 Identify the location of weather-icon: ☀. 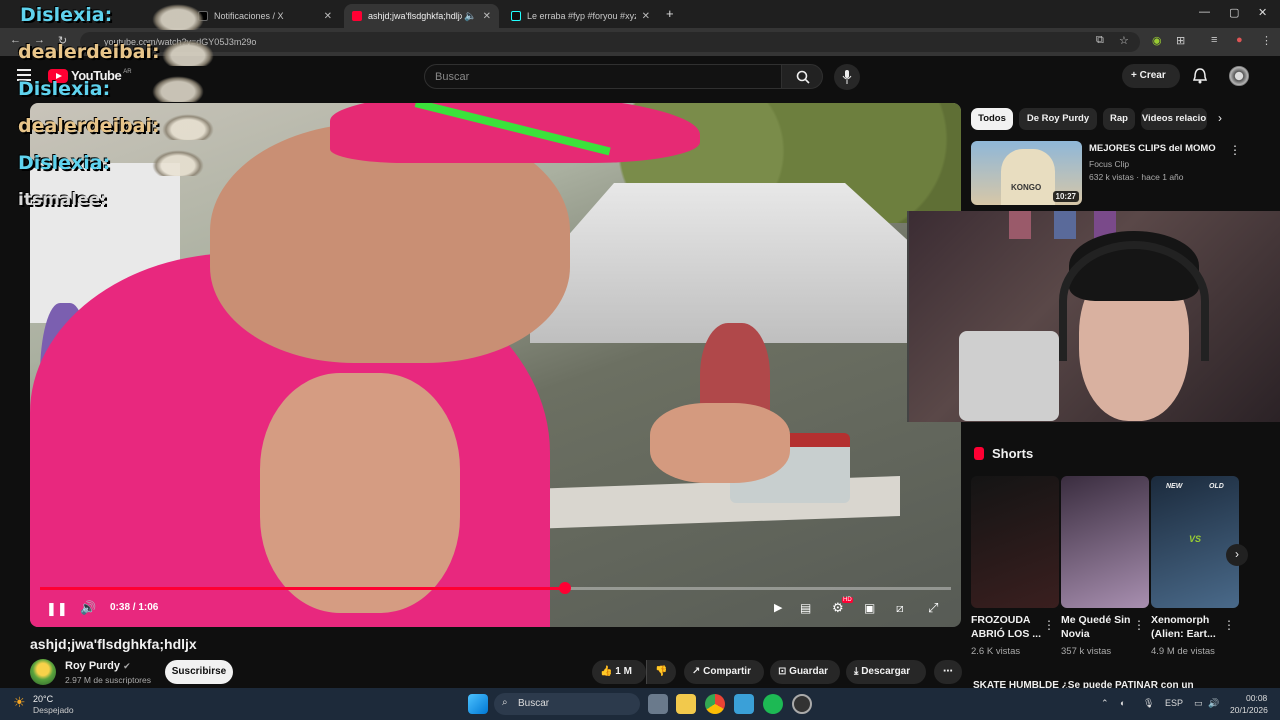
(19, 702).